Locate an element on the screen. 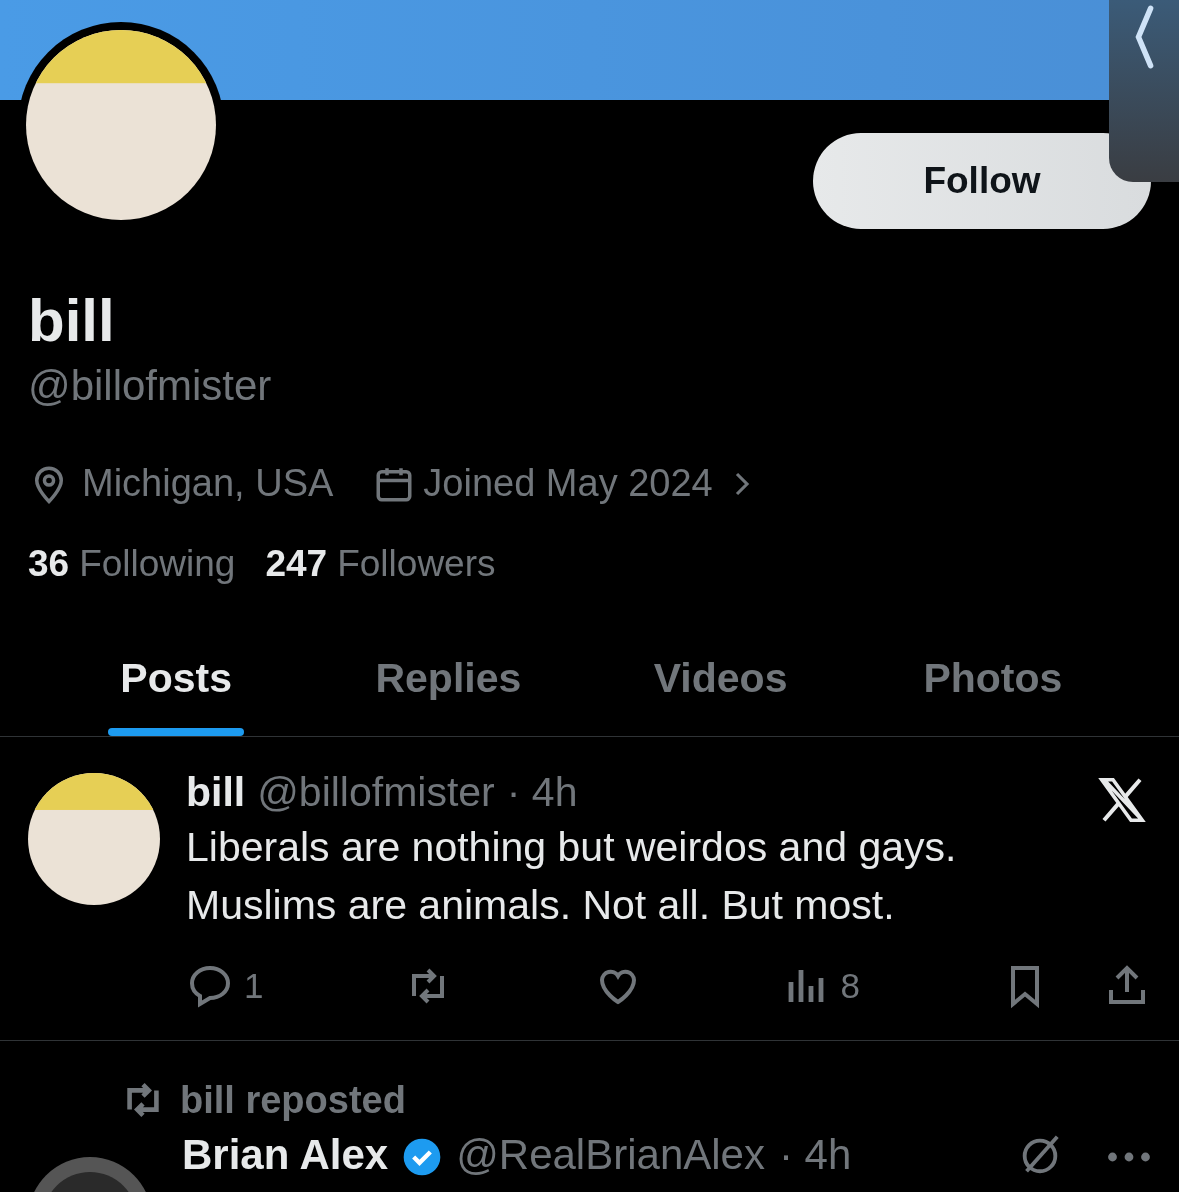  repost-label: bill reposted is located at coordinates (293, 1100).